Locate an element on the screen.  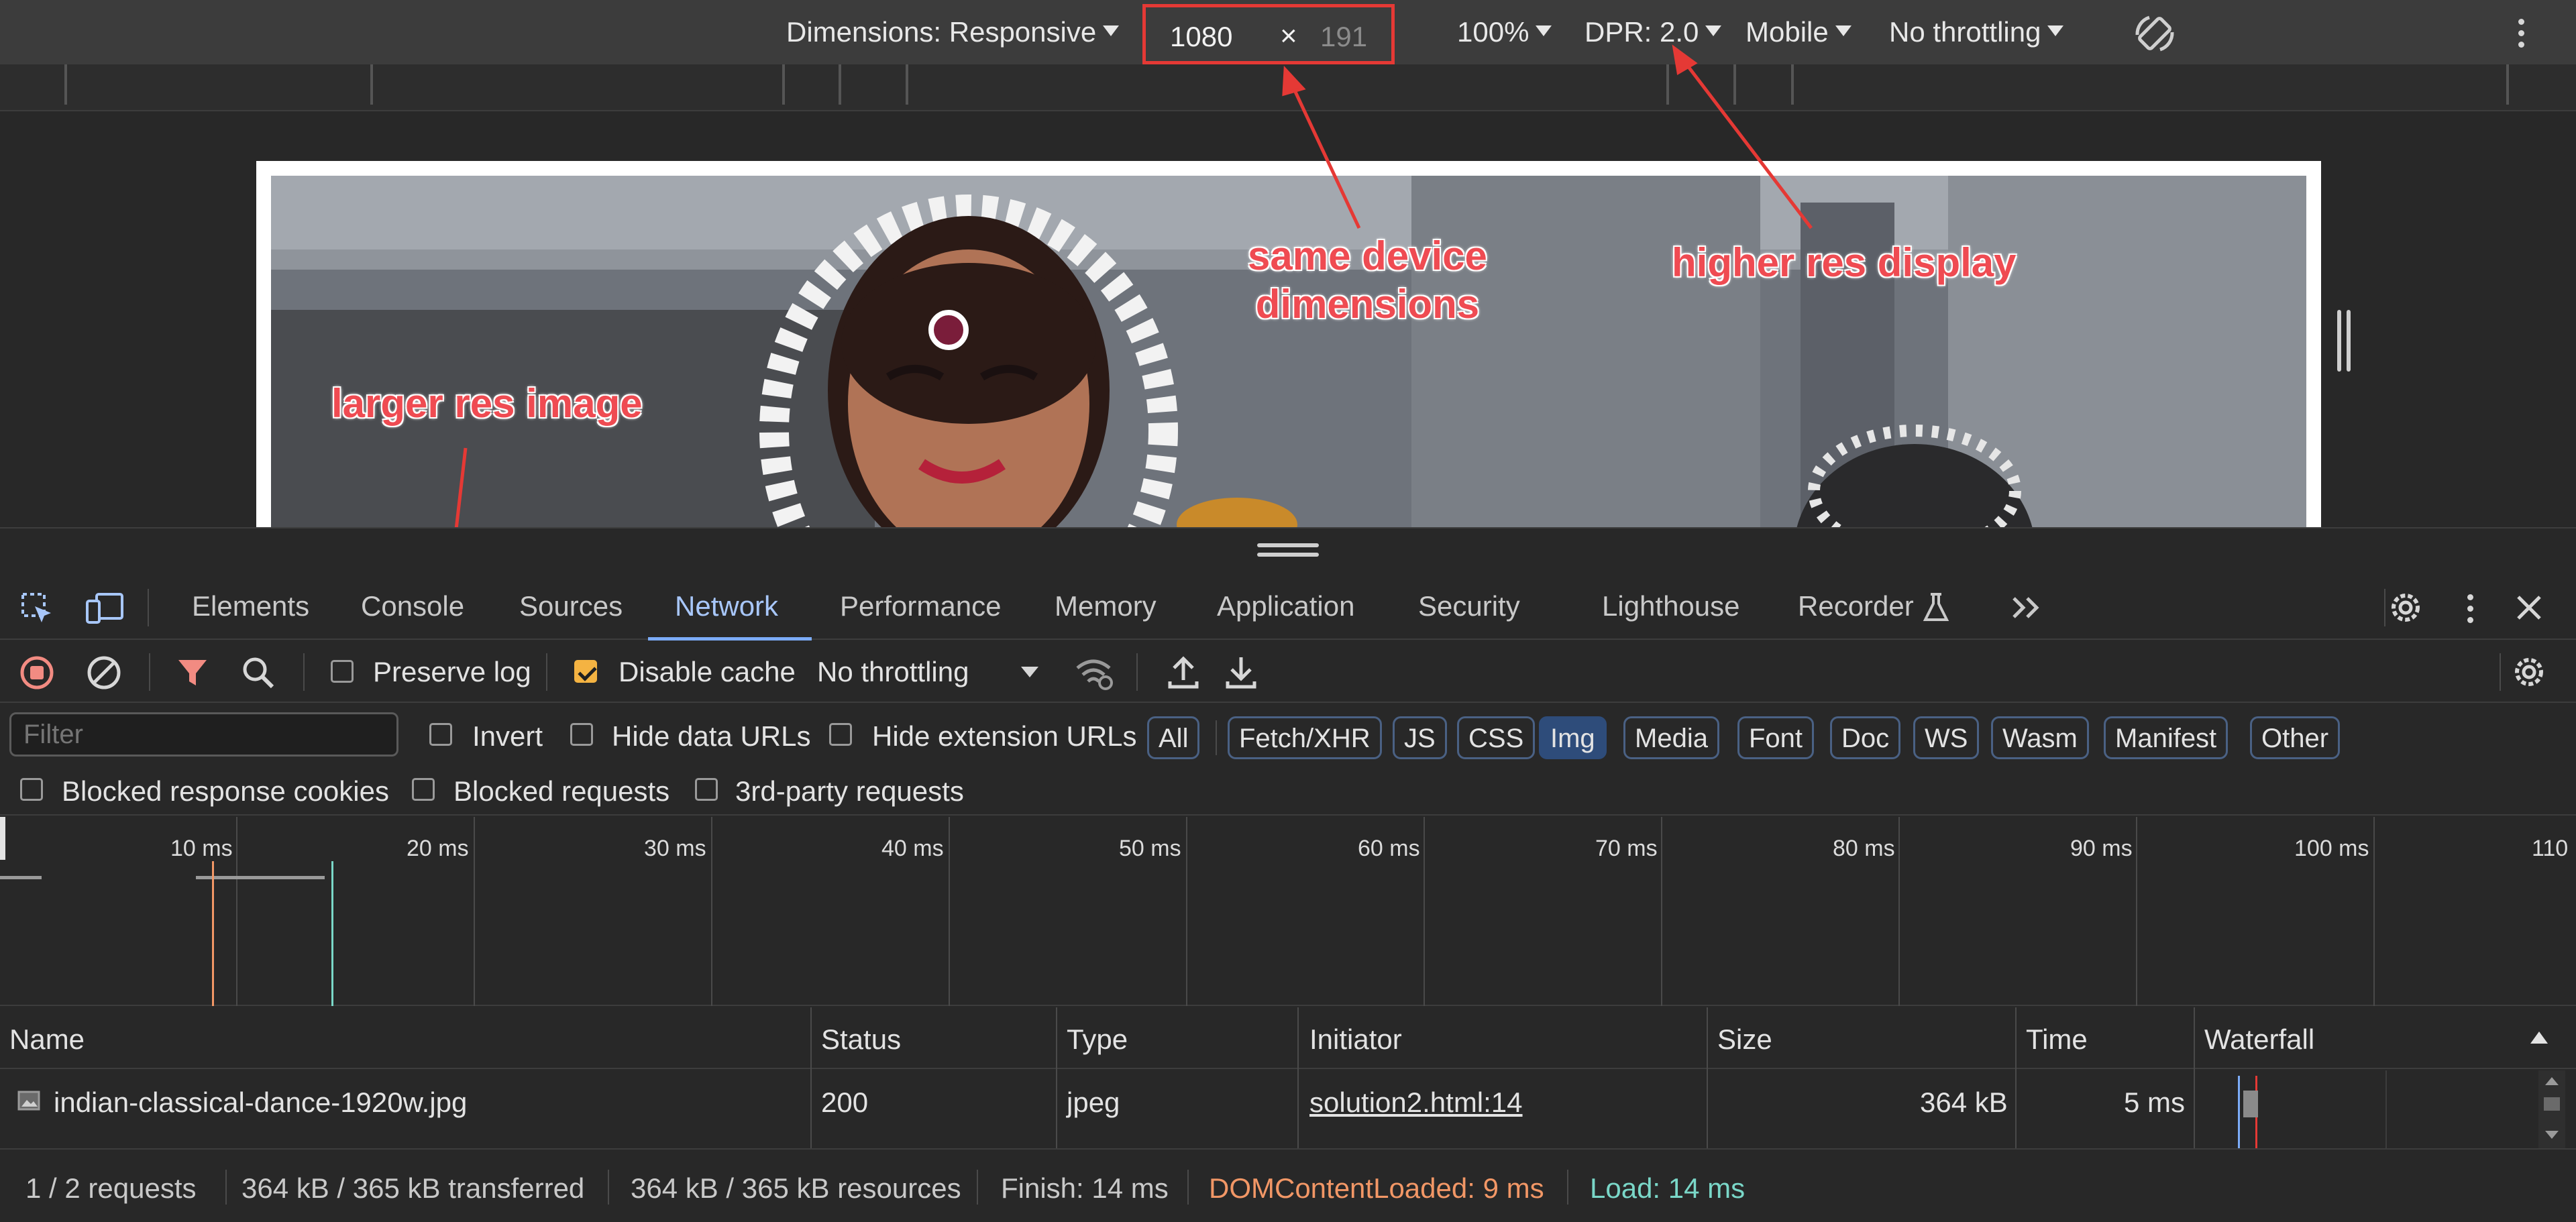
record-icon is located at coordinates (37, 673).